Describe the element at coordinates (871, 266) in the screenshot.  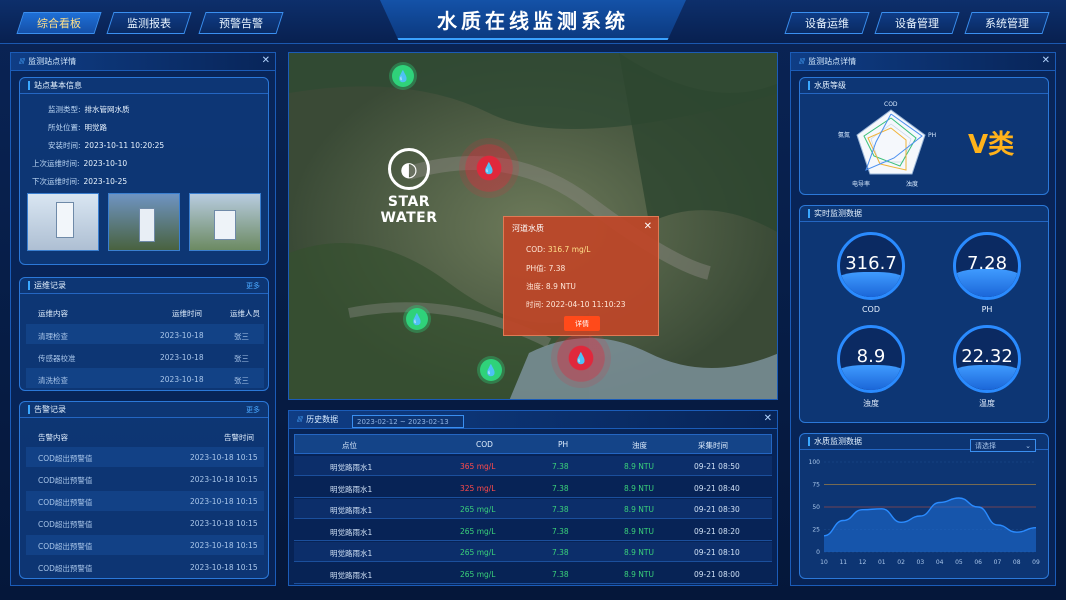
I see `gauge-cod: 316.7` at that location.